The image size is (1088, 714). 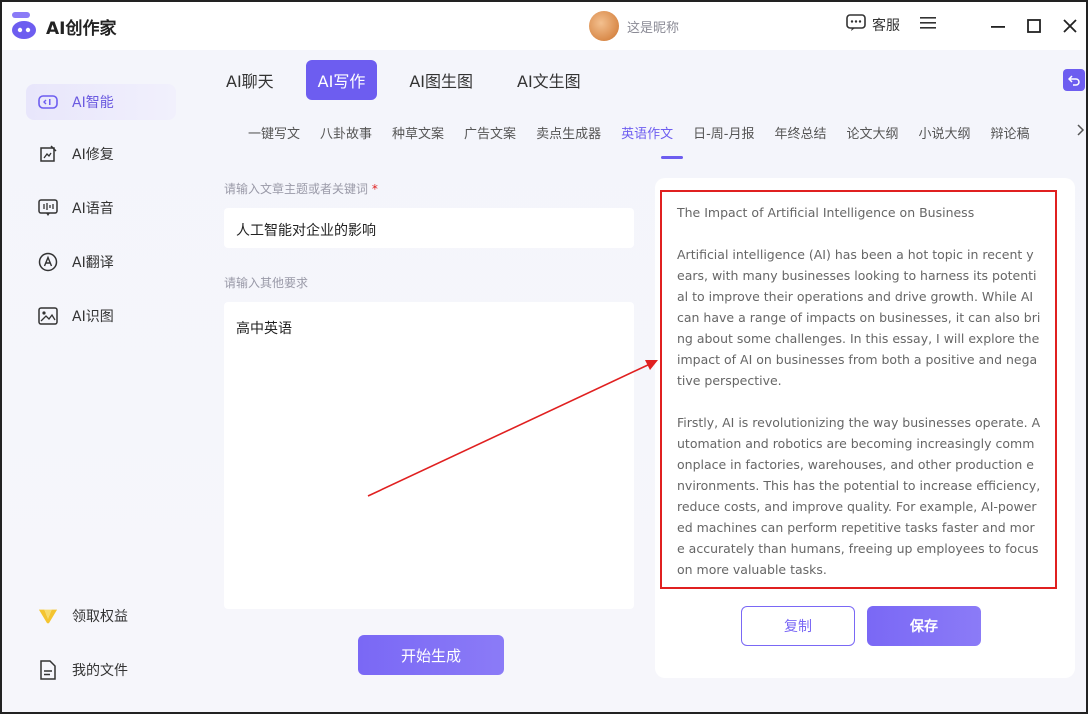 I want to click on save-button: 保存, so click(x=924, y=626).